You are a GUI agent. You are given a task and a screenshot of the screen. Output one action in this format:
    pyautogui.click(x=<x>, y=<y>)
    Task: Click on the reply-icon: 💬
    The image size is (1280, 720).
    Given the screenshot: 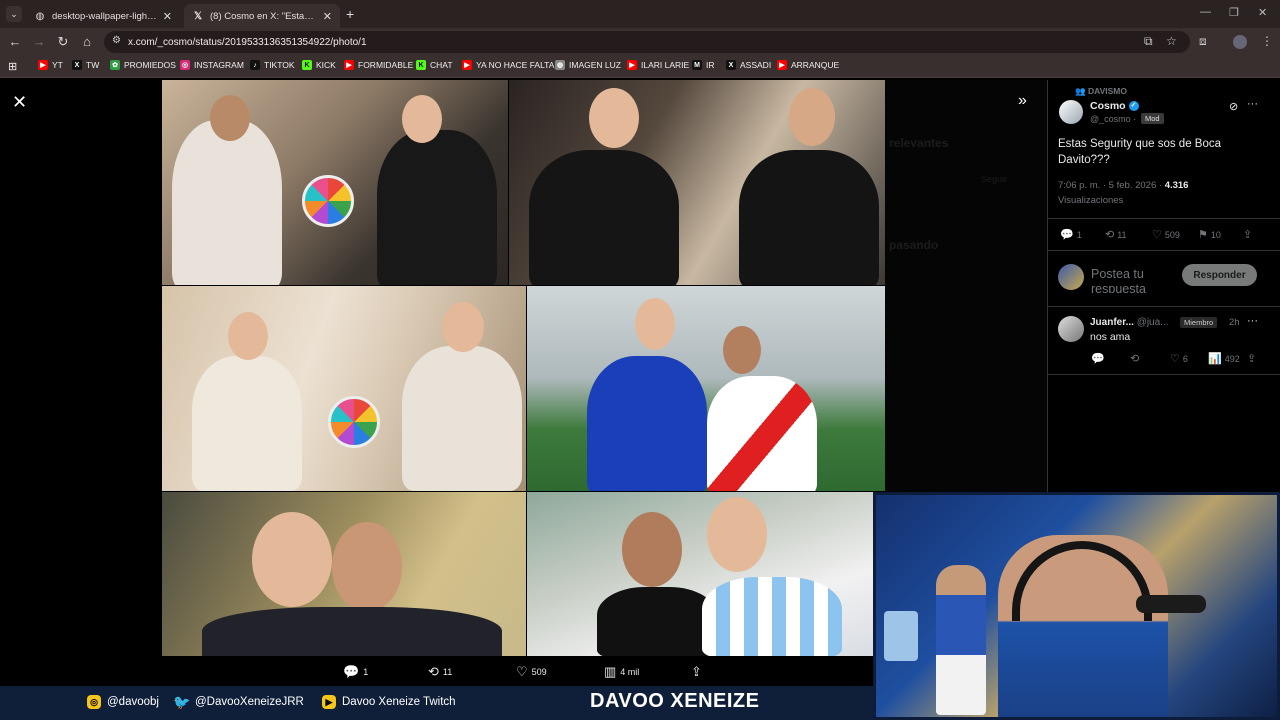 What is the action you would take?
    pyautogui.click(x=1098, y=359)
    